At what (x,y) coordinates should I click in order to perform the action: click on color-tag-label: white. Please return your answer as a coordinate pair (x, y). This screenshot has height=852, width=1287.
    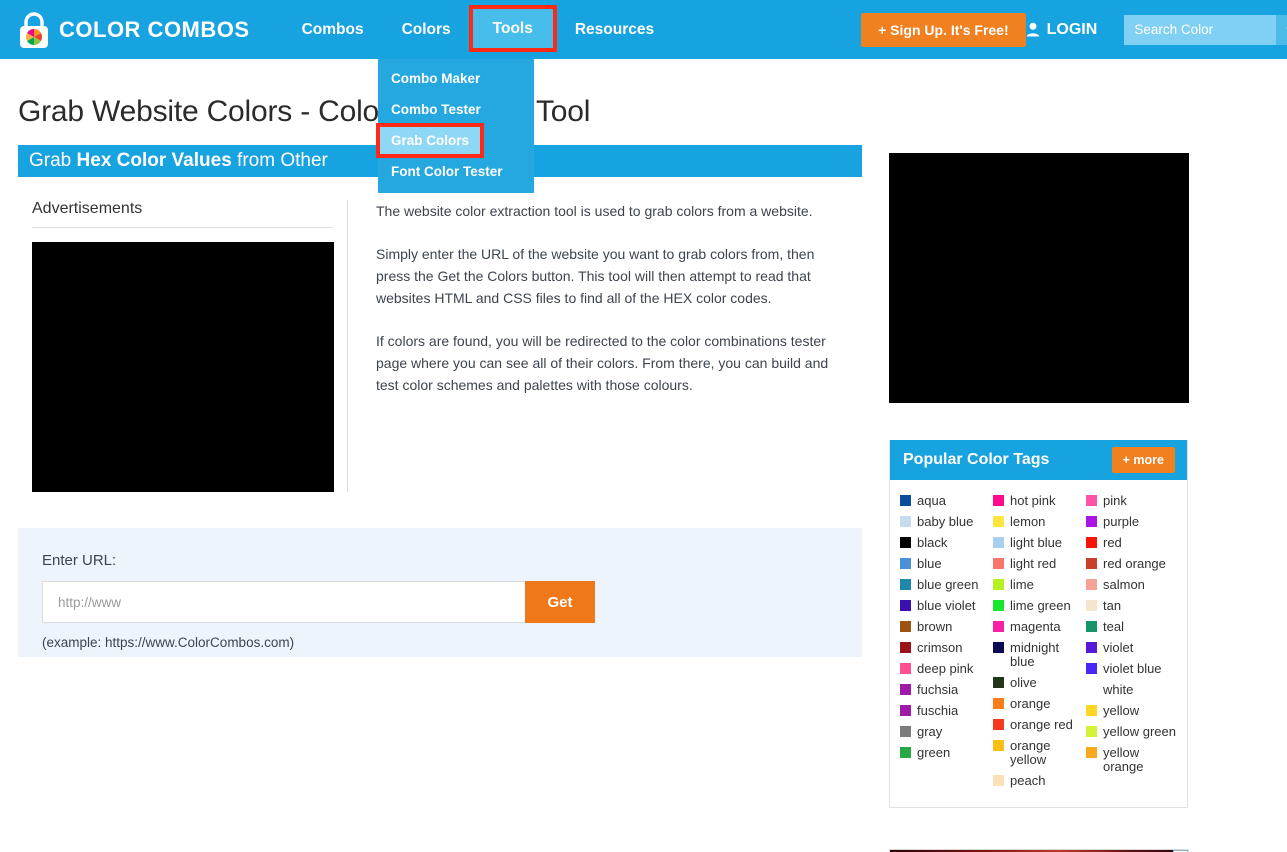
    Looking at the image, I should click on (1118, 689).